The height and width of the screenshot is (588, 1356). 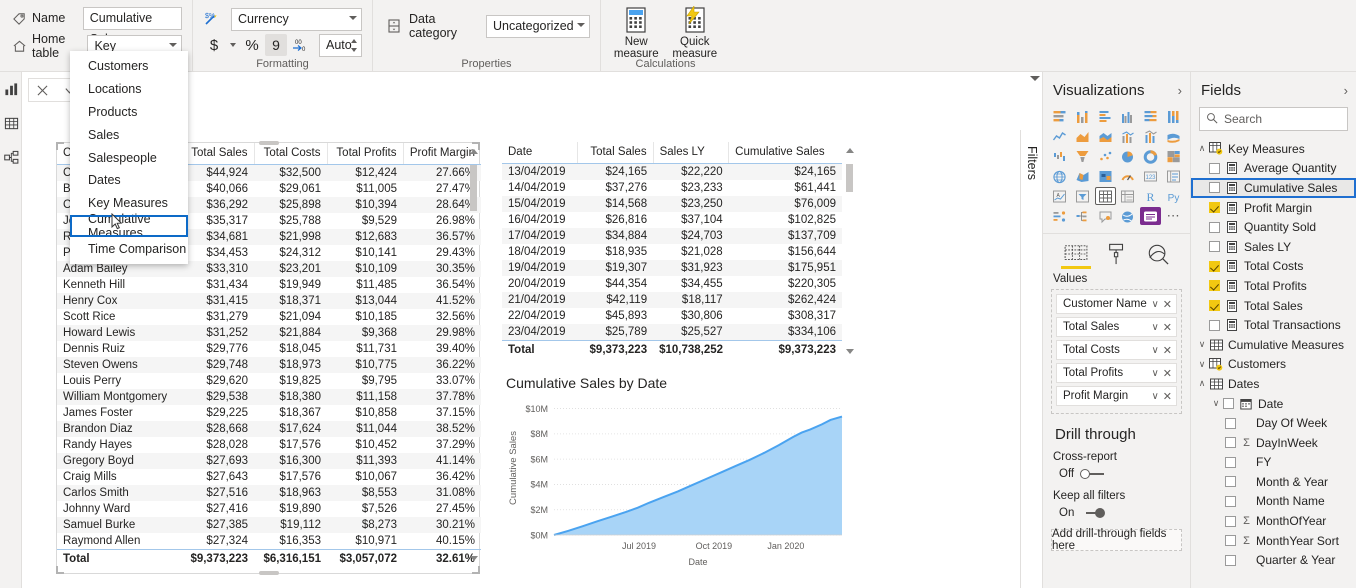 I want to click on fields-item-sales-ly: Sales LY, so click(x=1273, y=247).